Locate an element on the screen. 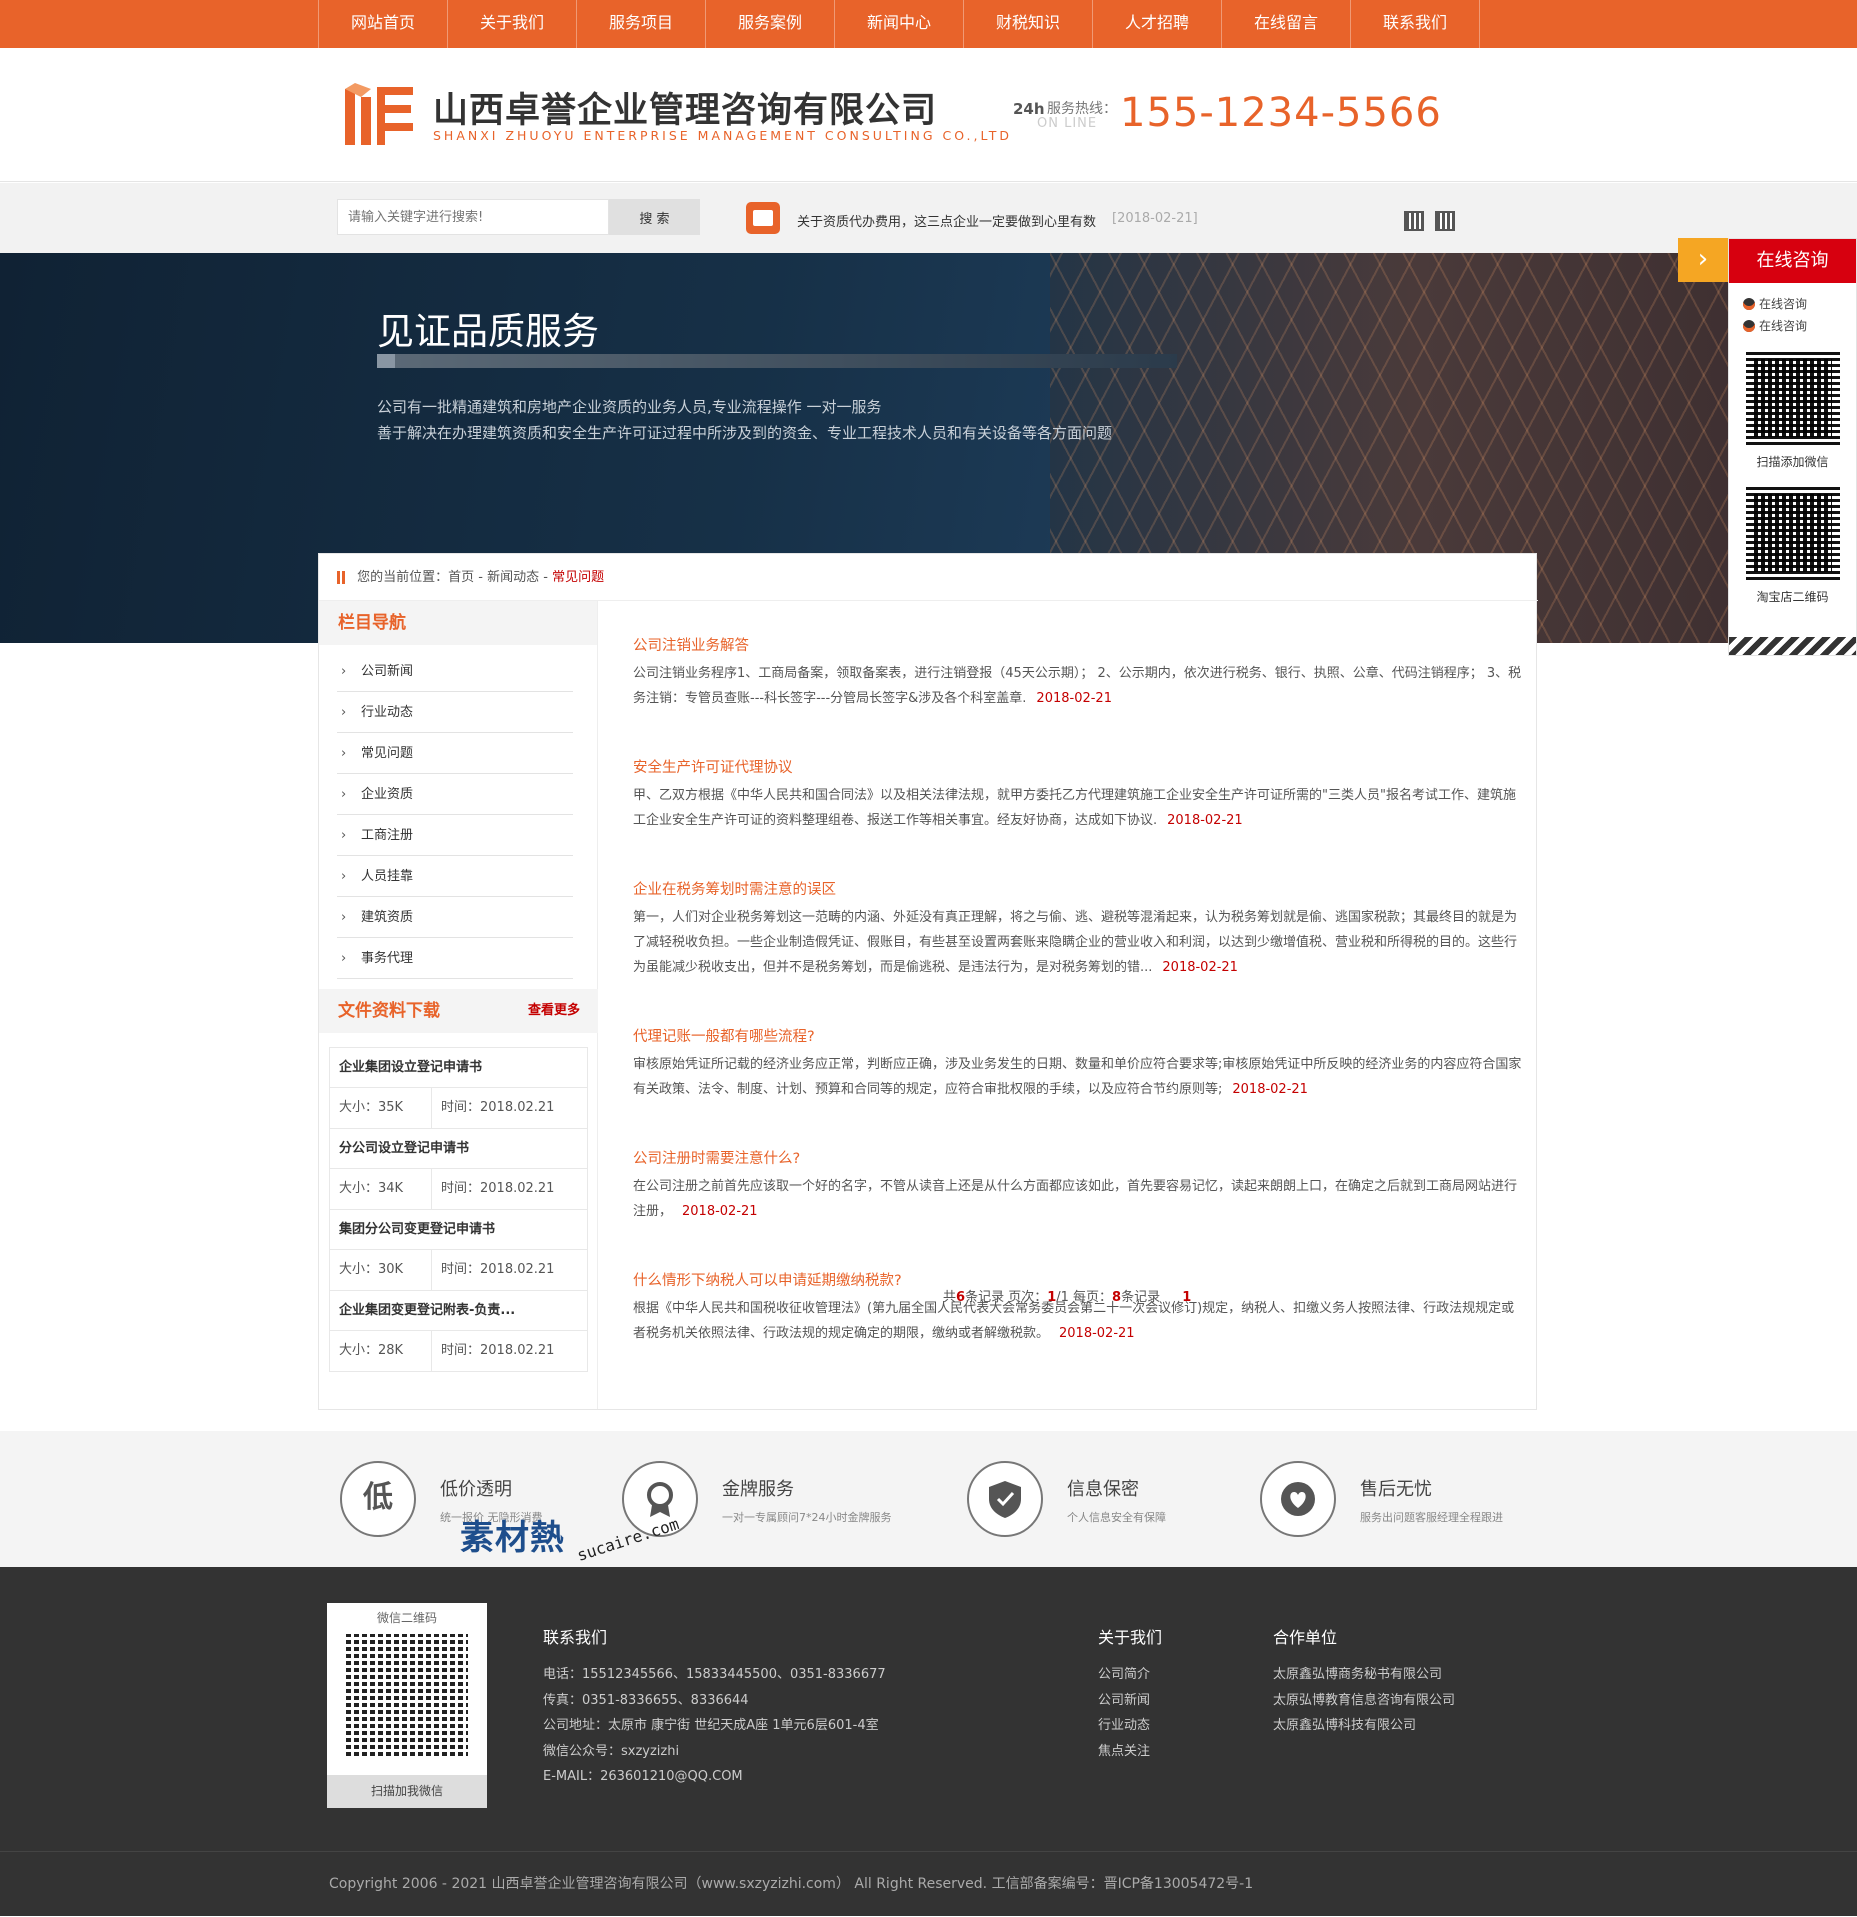 This screenshot has height=1917, width=1857. footer-about-list: 公司简介 公司新闻 行业动态 焦点关注 is located at coordinates (1124, 1713).